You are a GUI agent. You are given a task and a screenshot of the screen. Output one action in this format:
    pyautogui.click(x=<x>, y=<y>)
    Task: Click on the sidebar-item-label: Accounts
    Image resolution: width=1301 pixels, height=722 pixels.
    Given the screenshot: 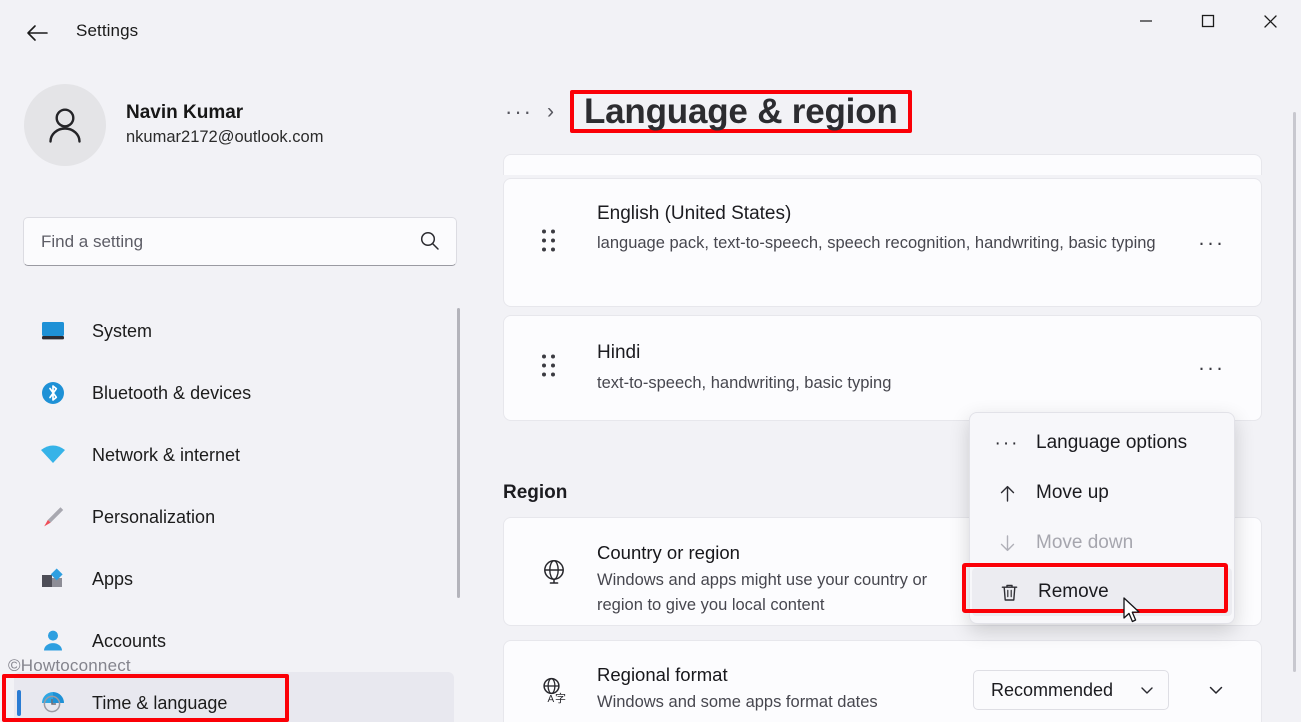 What is the action you would take?
    pyautogui.click(x=129, y=640)
    